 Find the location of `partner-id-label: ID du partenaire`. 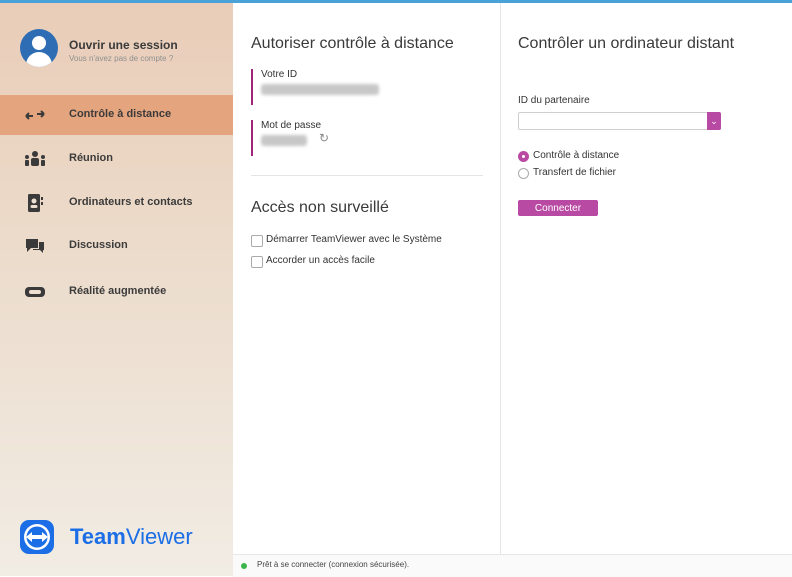

partner-id-label: ID du partenaire is located at coordinates (554, 100).